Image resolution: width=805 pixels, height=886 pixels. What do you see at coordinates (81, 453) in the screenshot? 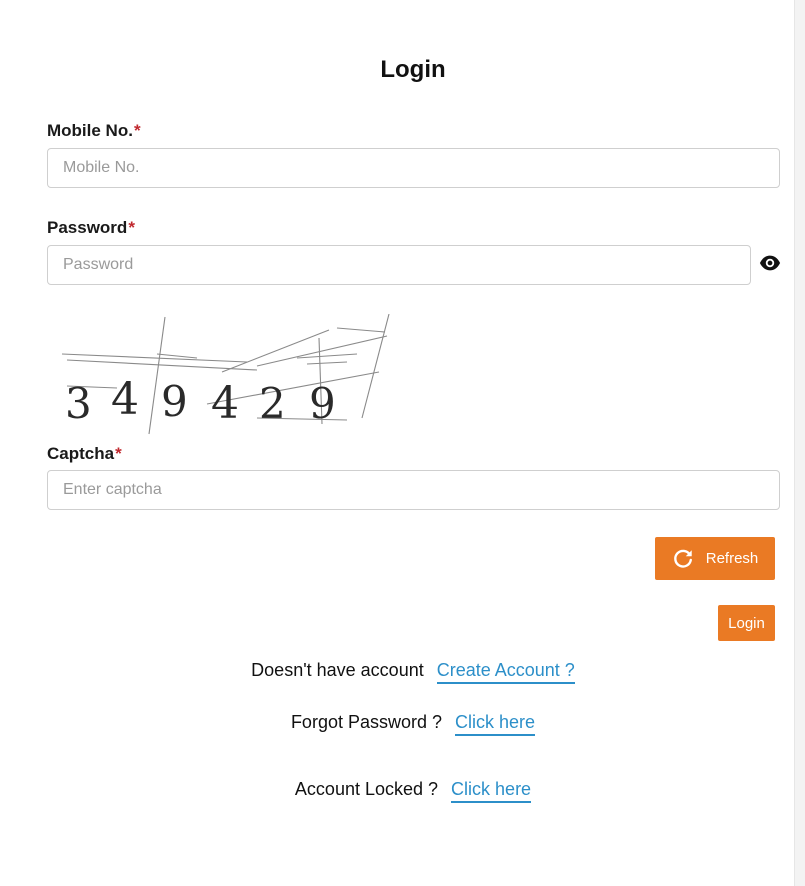
I see `captcha-label-text: Captcha` at bounding box center [81, 453].